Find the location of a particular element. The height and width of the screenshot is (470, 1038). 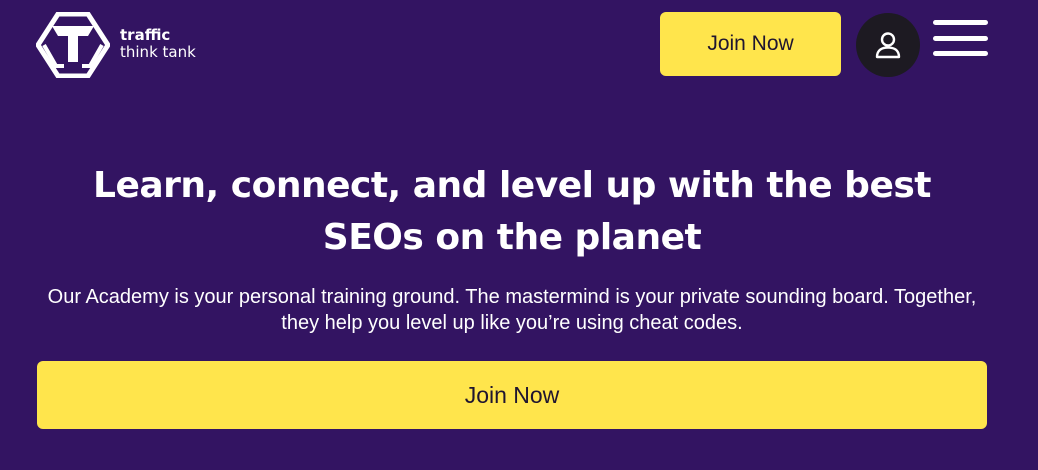

account-button is located at coordinates (888, 45).